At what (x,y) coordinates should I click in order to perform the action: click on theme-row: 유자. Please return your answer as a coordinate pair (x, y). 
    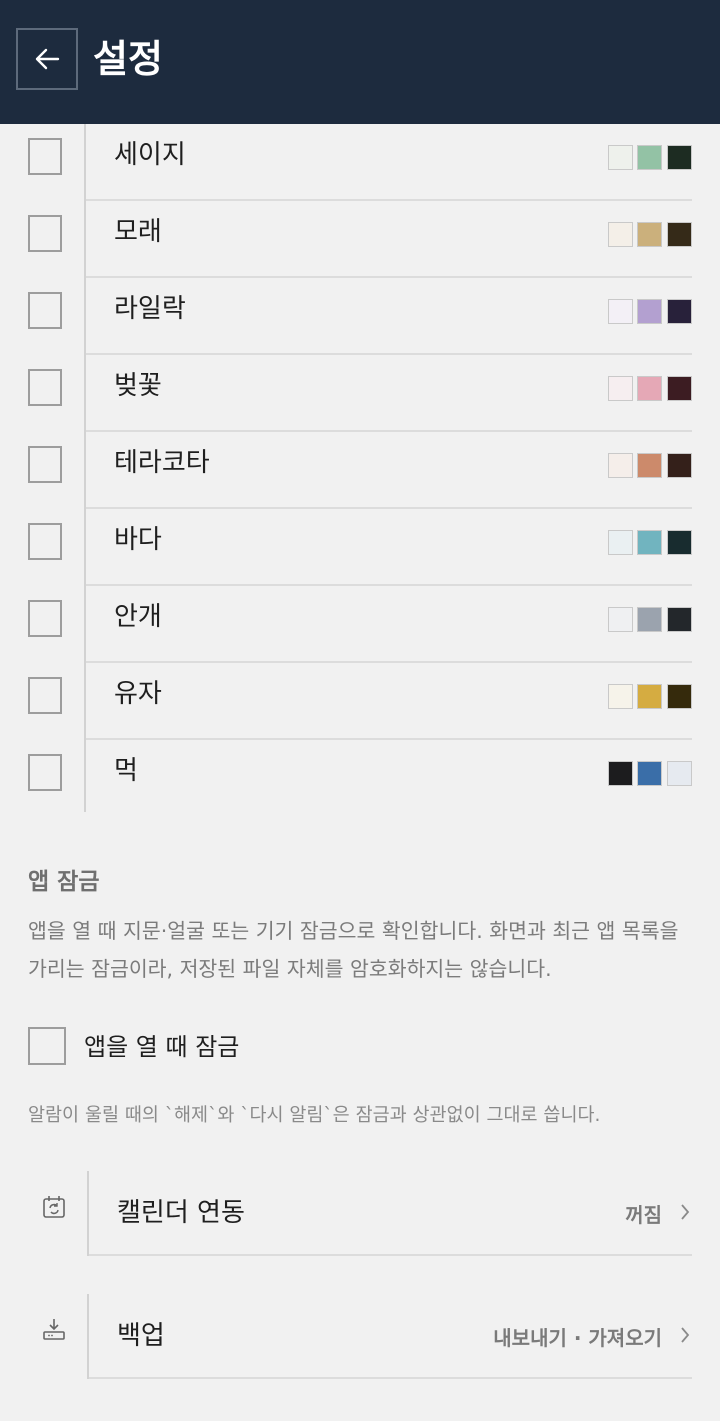
    Looking at the image, I should click on (360, 701).